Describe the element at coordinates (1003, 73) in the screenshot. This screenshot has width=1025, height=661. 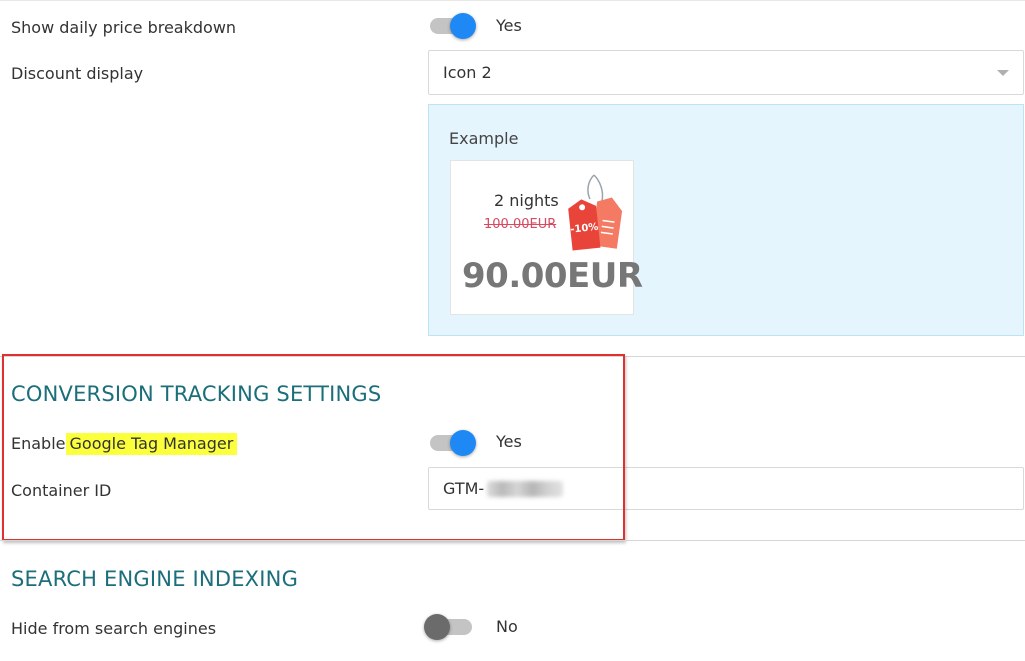
I see `chevron-down-icon` at that location.